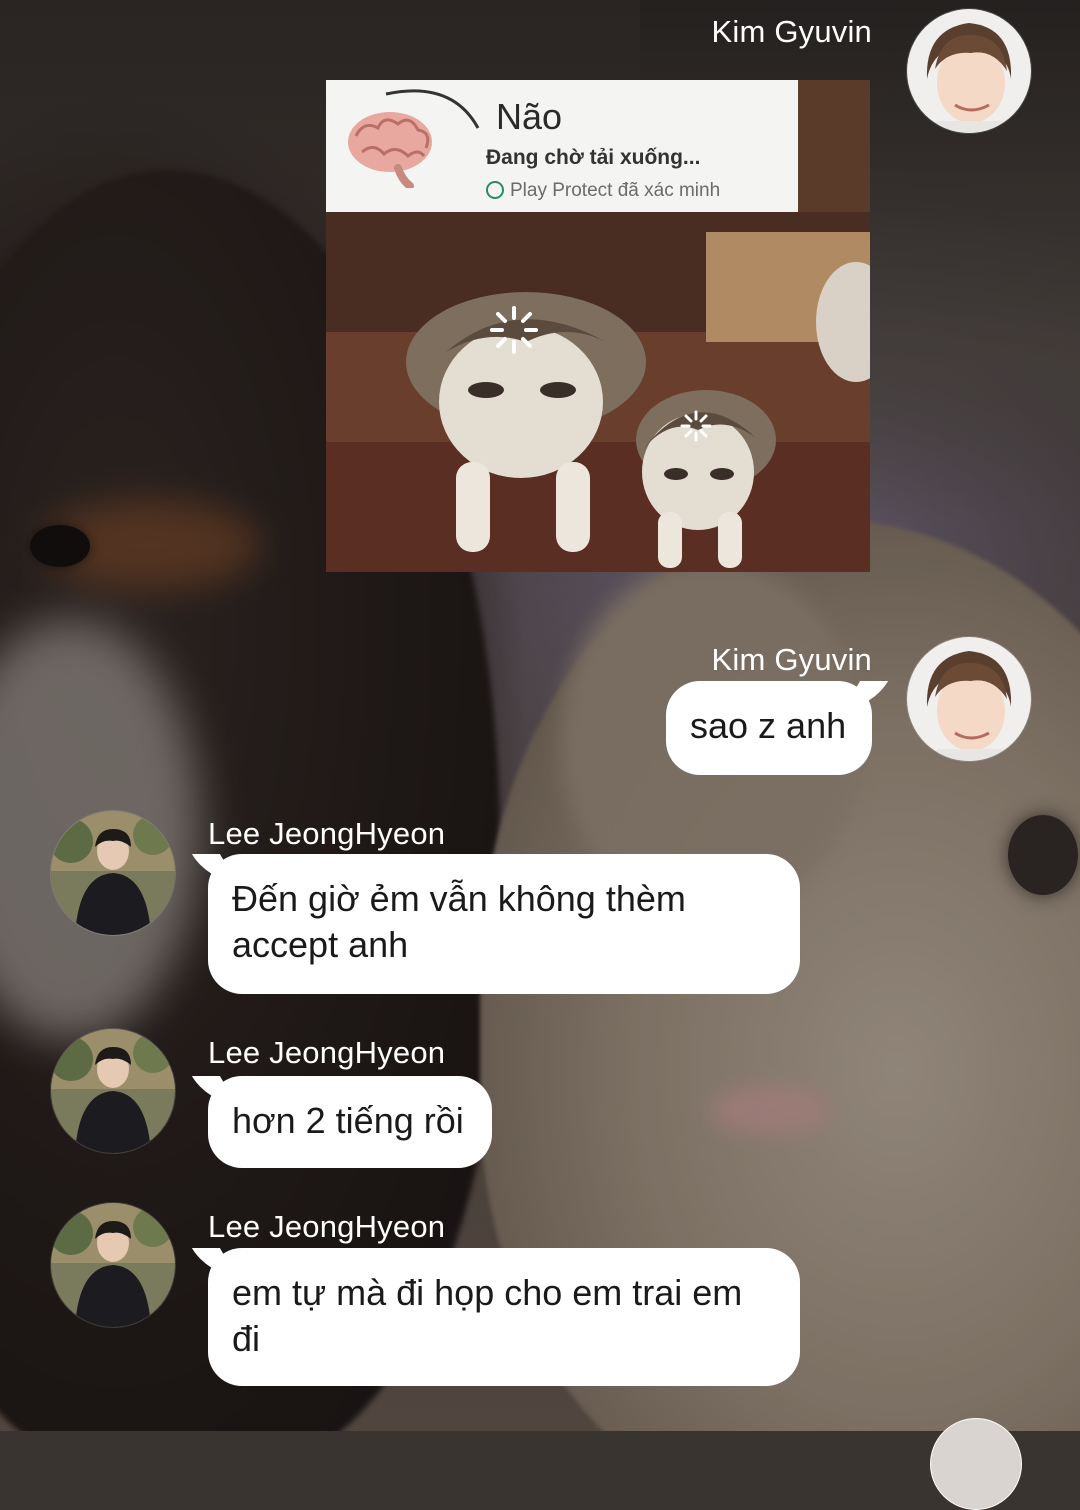 This screenshot has height=1510, width=1080. I want to click on message-text: Đến giờ ẻm vẫn không thèm accept anh, so click(459, 921).